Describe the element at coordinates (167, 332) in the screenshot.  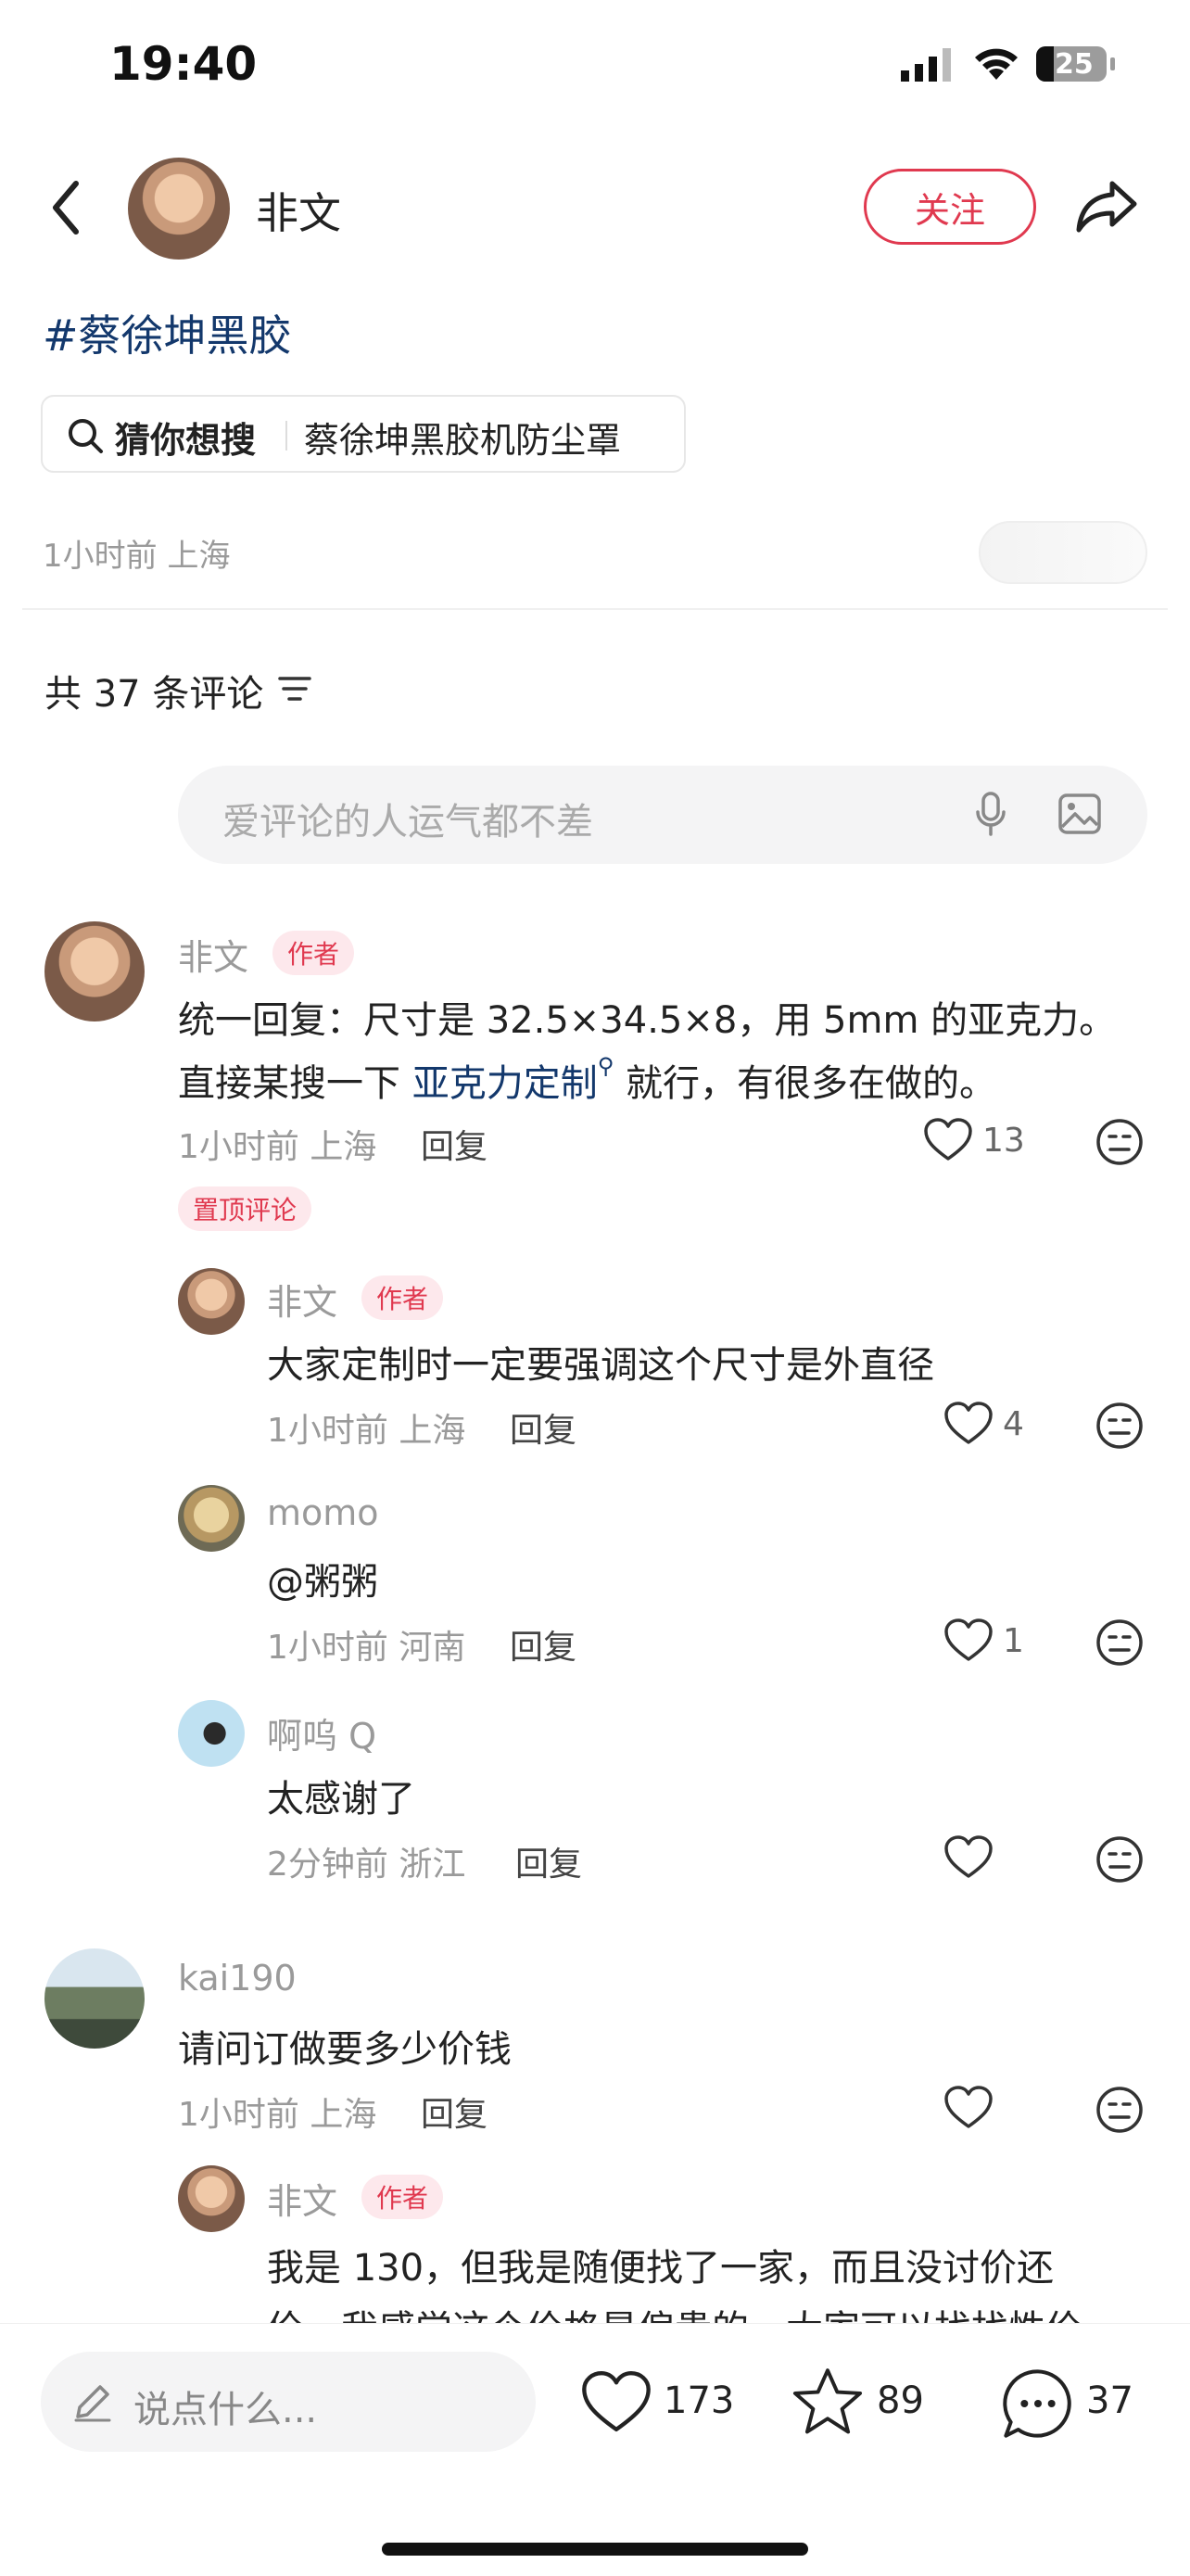
I see `hashtag-link: #蔡徐坤黑胶` at that location.